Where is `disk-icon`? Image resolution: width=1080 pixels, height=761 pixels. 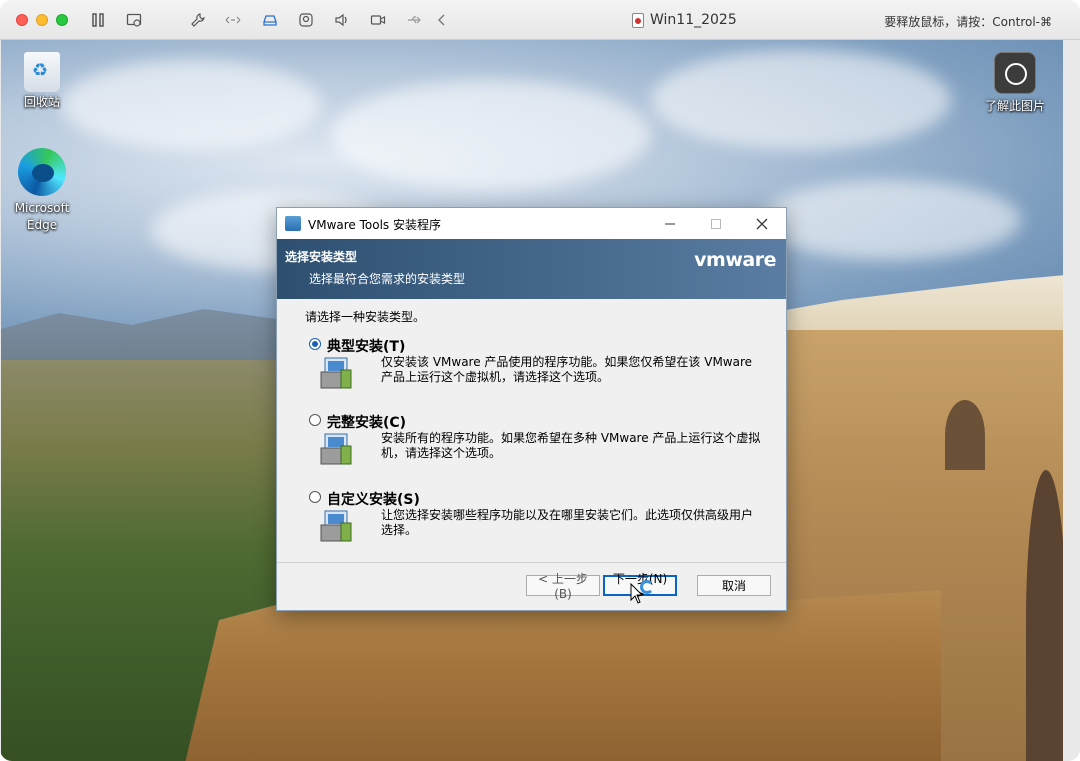
disk-icon is located at coordinates (270, 20).